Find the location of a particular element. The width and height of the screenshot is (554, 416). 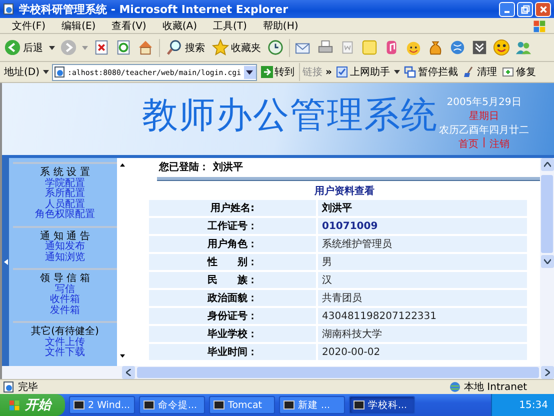

sidebar-link: 学院配置 is located at coordinates (65, 183).